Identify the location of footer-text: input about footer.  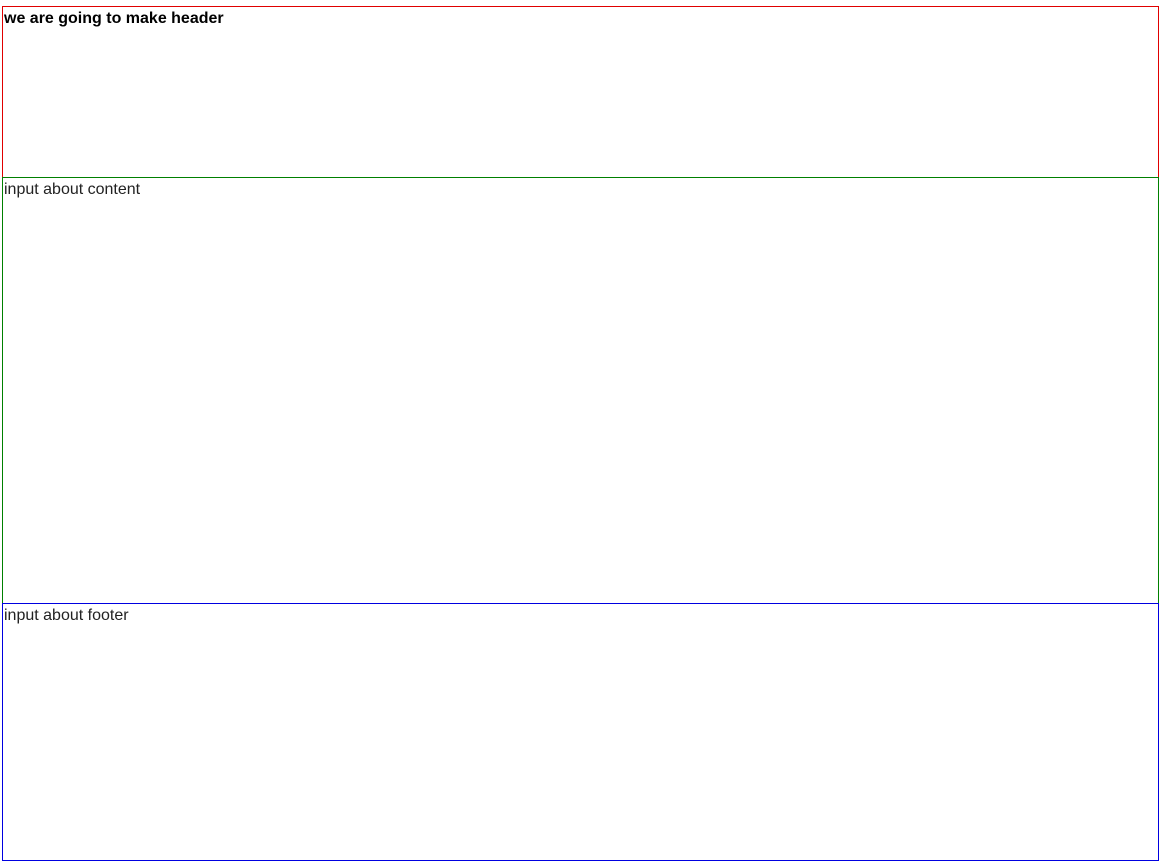
(66, 615).